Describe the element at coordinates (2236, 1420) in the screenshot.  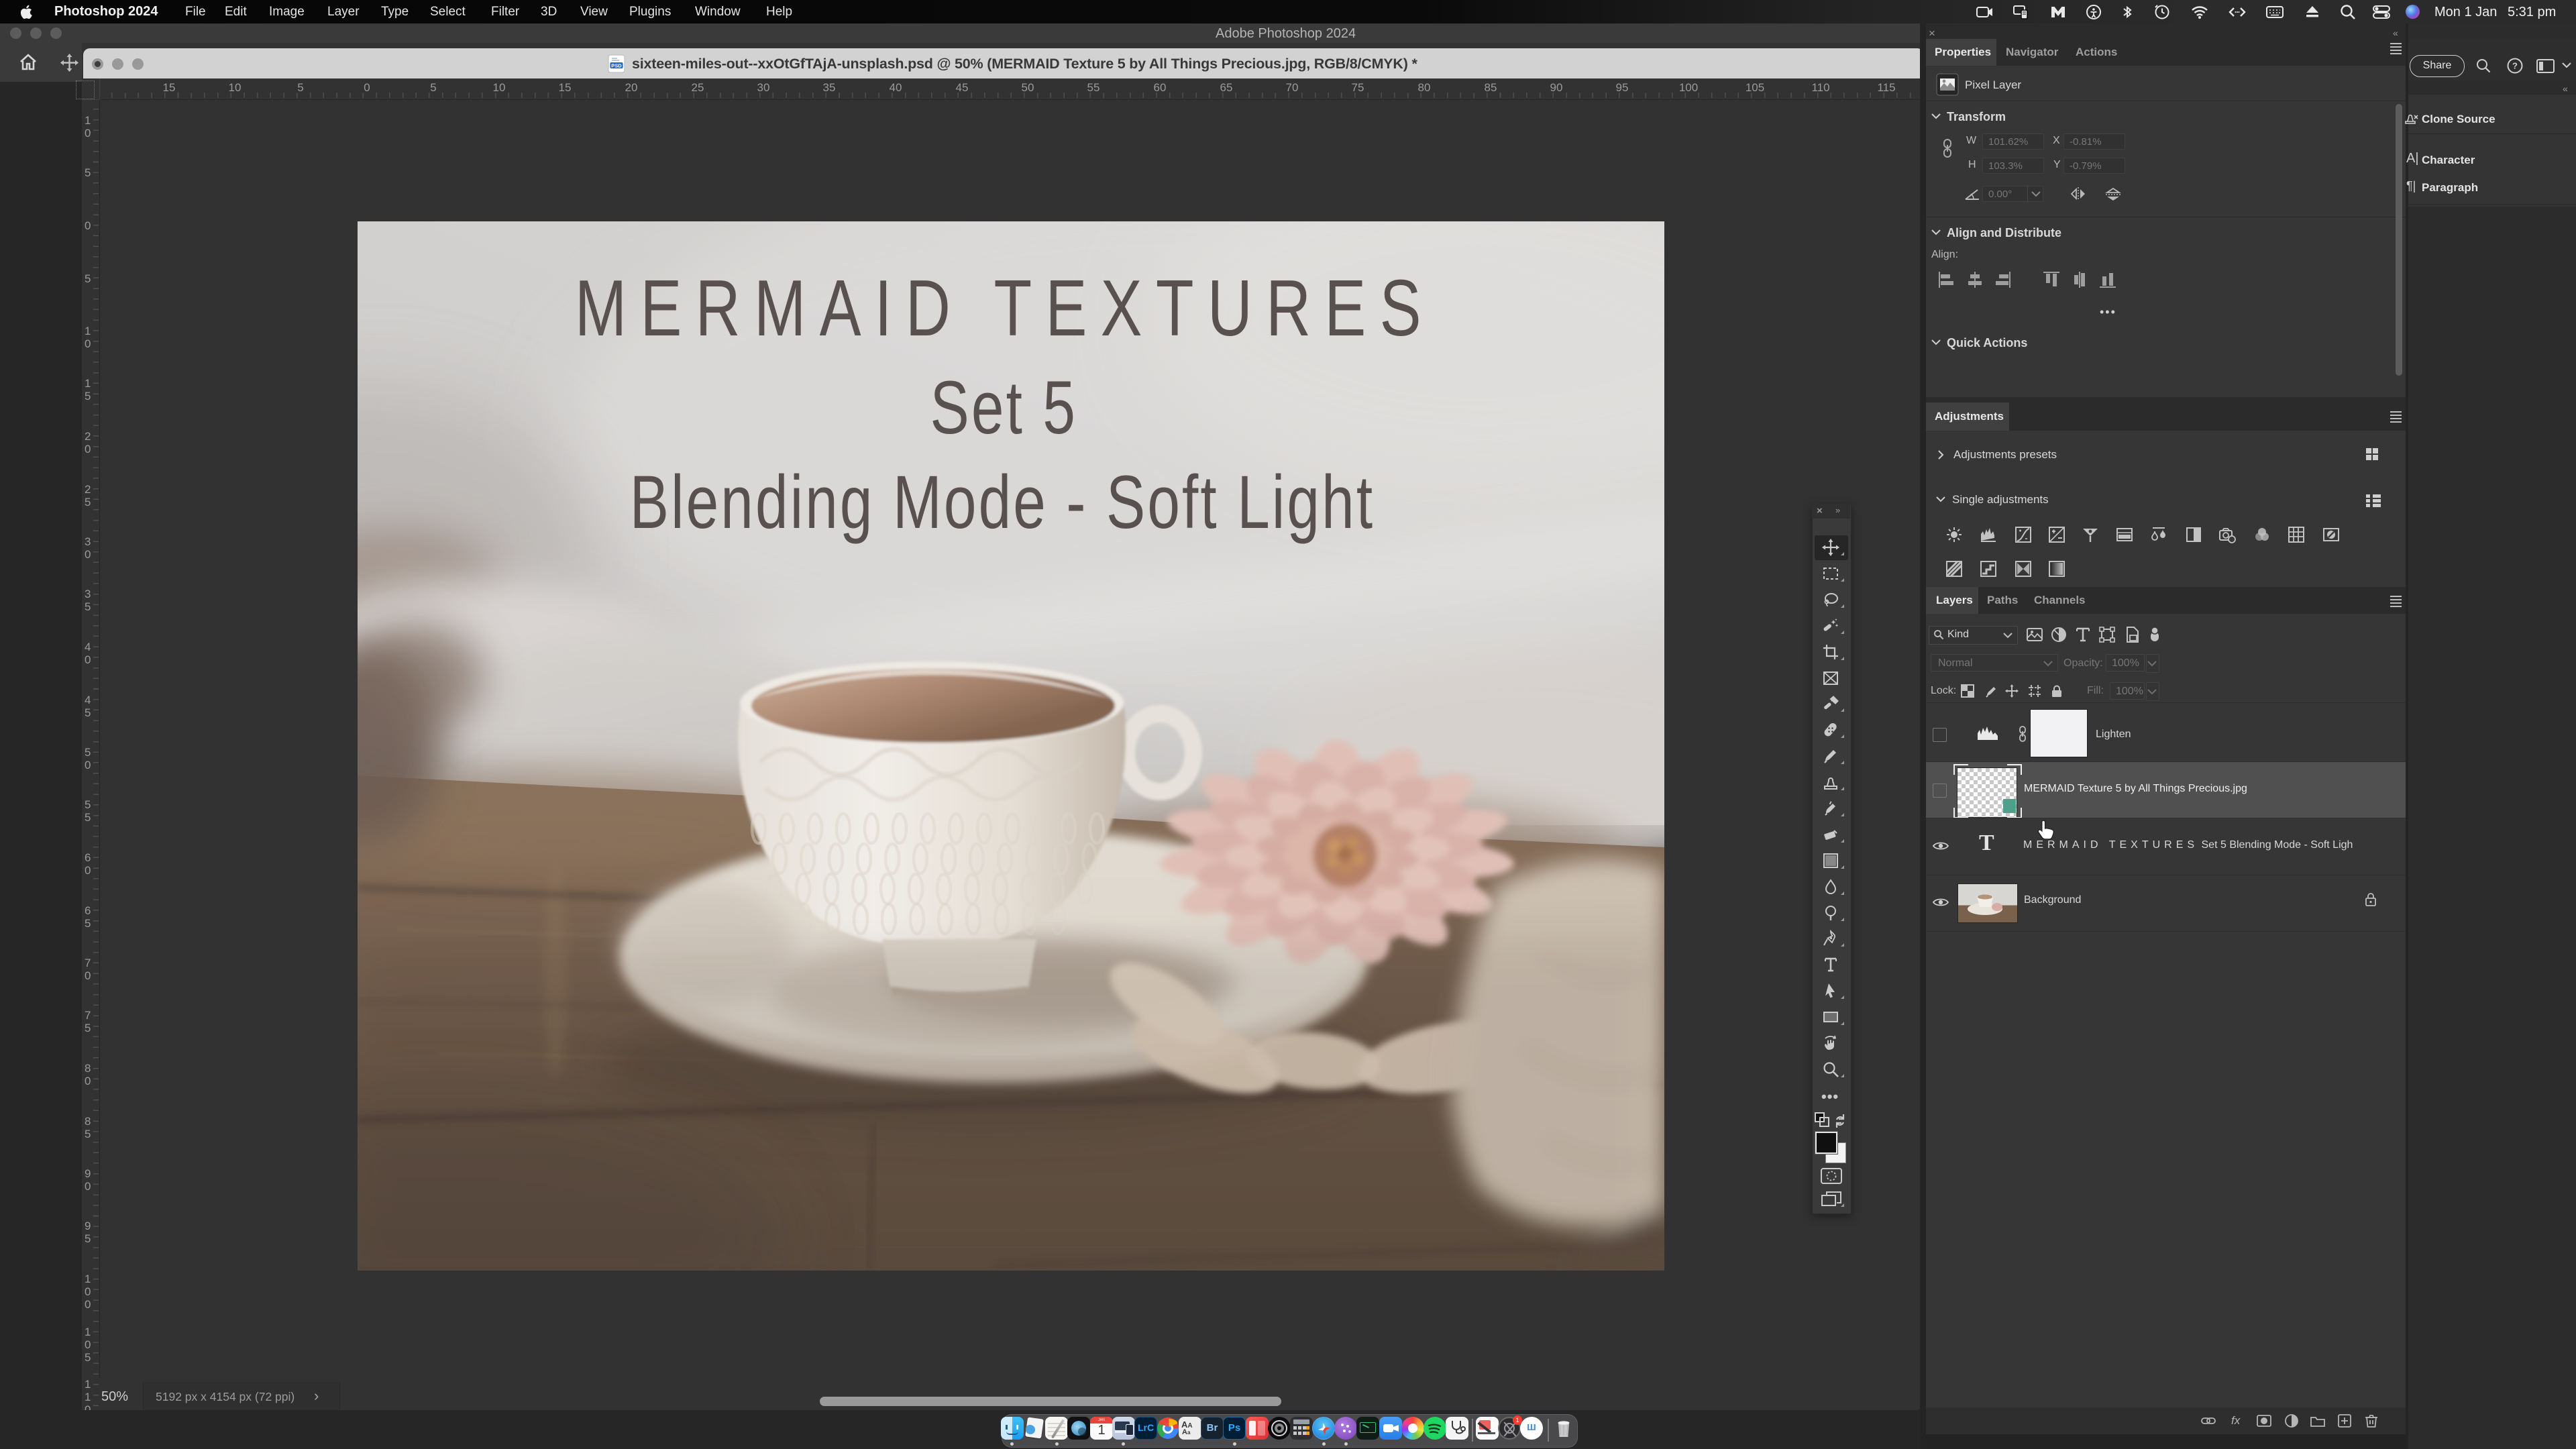
I see `svg-text: fx` at that location.